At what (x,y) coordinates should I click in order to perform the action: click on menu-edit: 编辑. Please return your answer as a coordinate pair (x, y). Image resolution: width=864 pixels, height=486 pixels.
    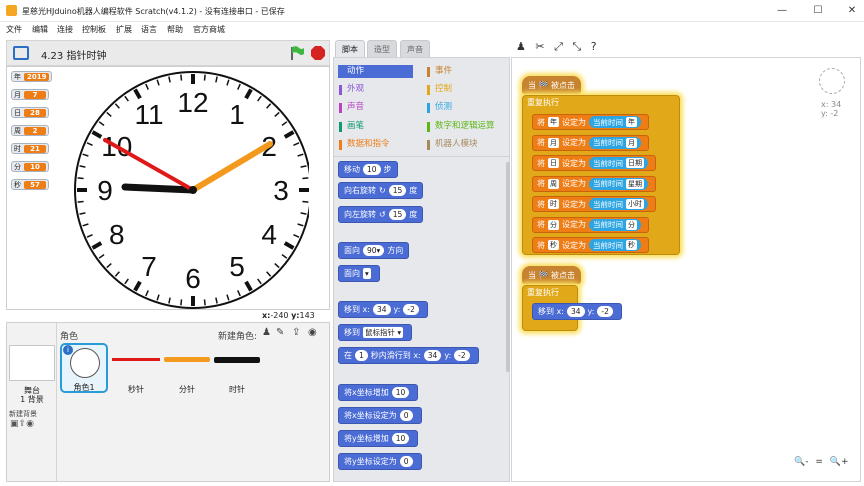
    Looking at the image, I should click on (40, 29).